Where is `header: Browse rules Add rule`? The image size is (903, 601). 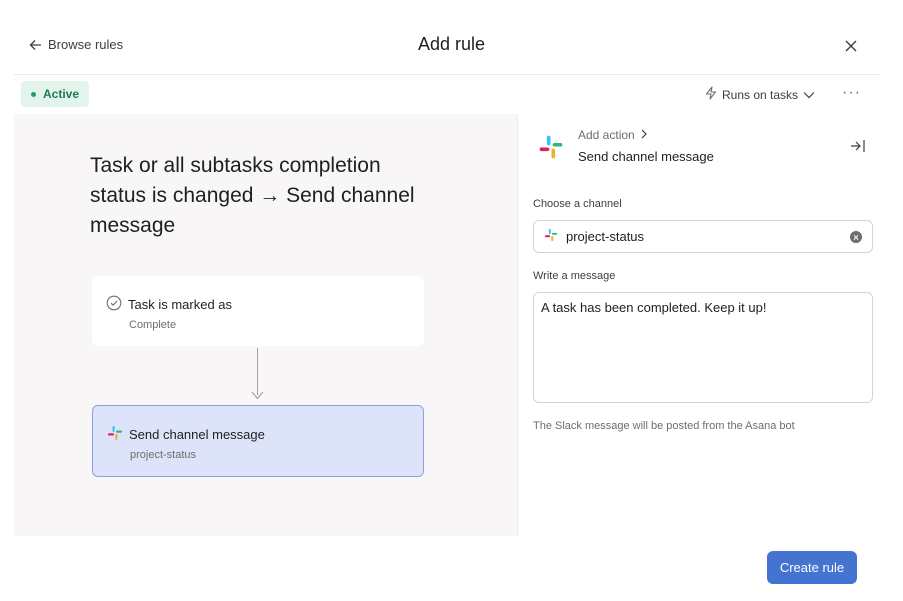
header: Browse rules Add rule is located at coordinates (451, 37).